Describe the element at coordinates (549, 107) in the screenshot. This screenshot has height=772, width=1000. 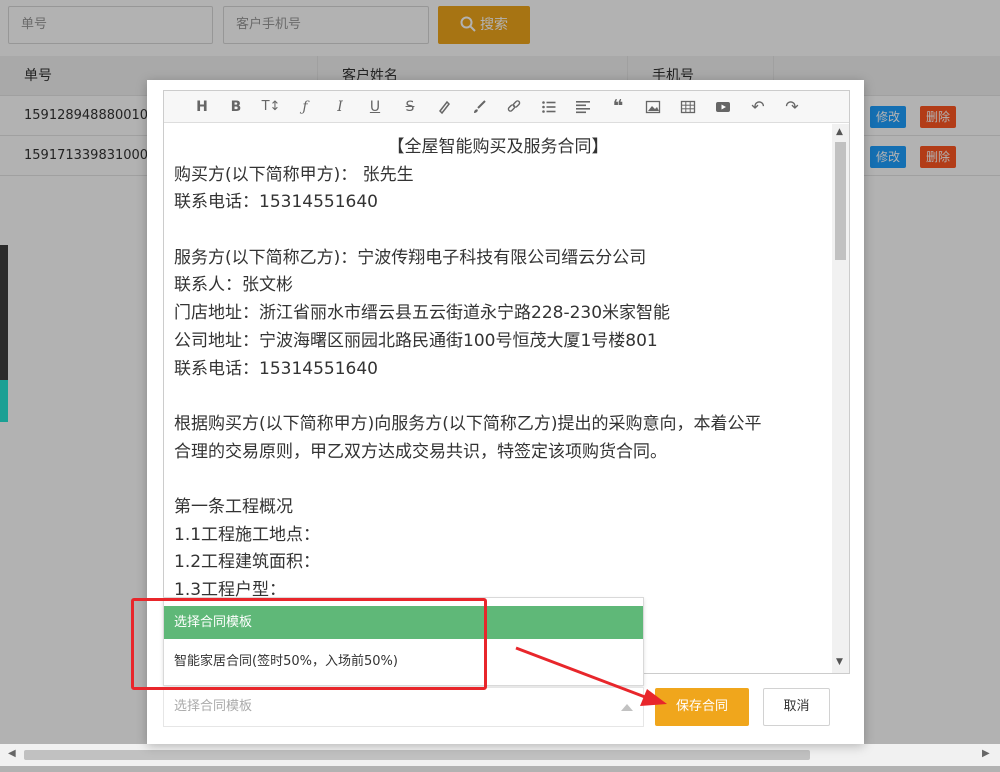
I see `unordered-list-icon` at that location.